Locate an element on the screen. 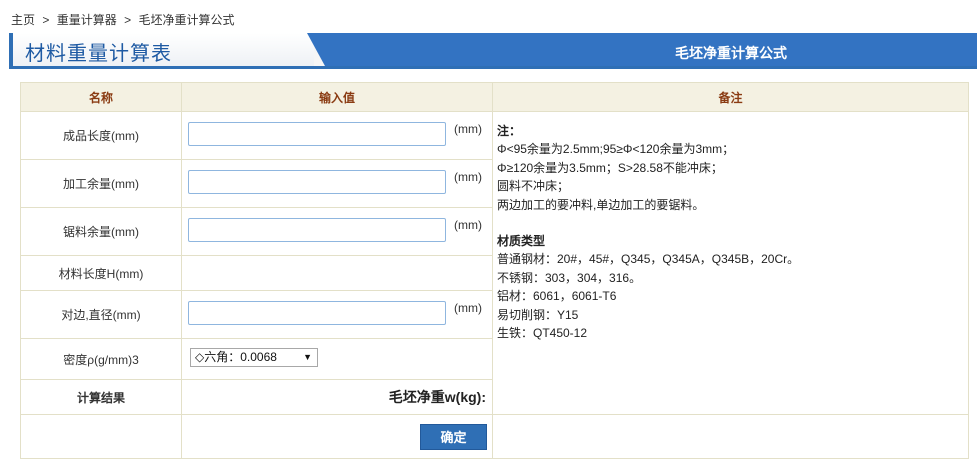 The width and height of the screenshot is (977, 459). column-header-name: 名称 is located at coordinates (101, 97).